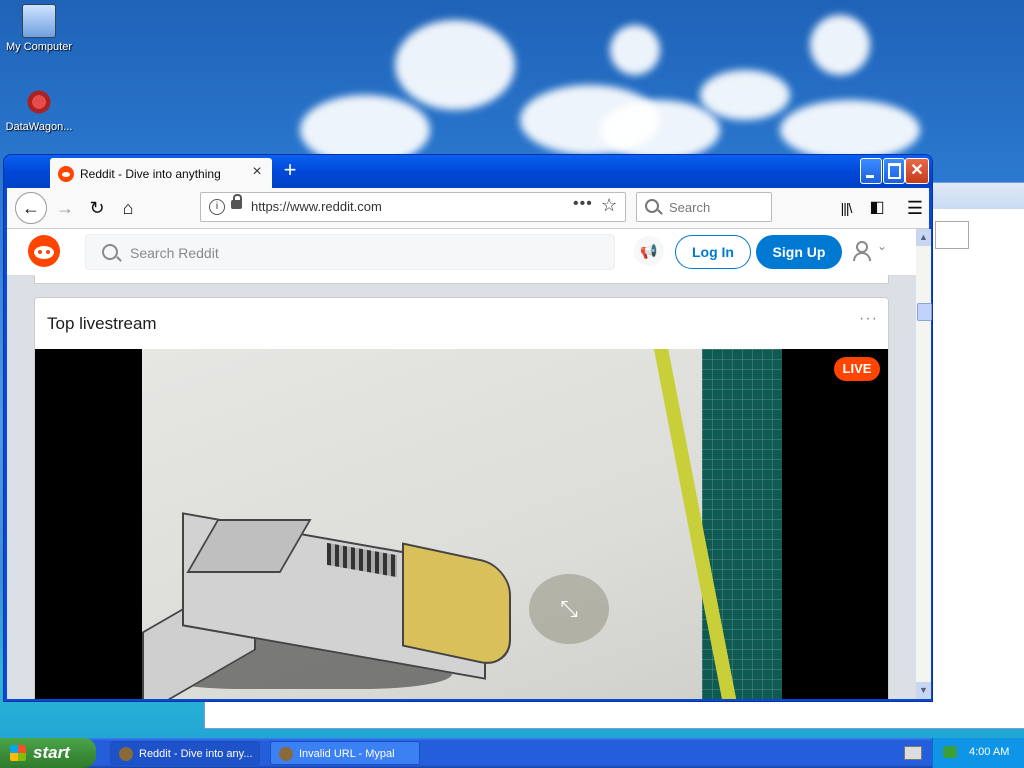 This screenshot has width=1024, height=768. What do you see at coordinates (44, 251) in the screenshot?
I see `reddit-logo-icon` at bounding box center [44, 251].